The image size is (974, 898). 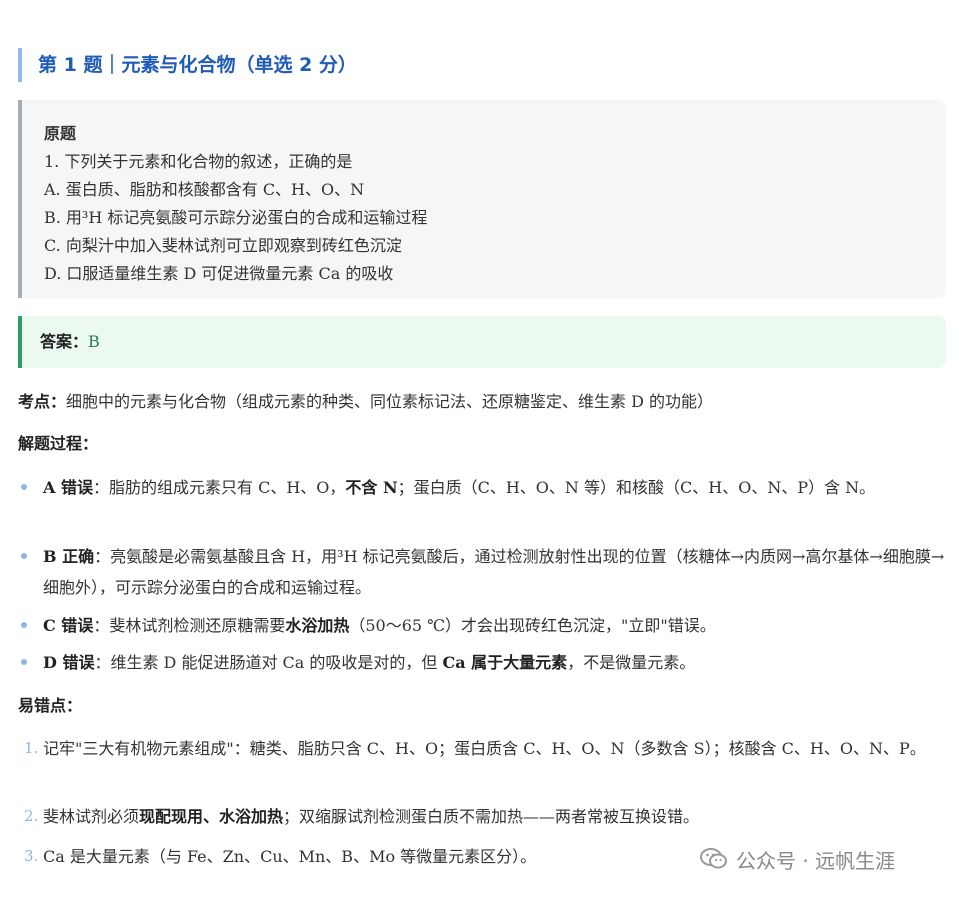 What do you see at coordinates (69, 556) in the screenshot?
I see `item-head: B 正确` at bounding box center [69, 556].